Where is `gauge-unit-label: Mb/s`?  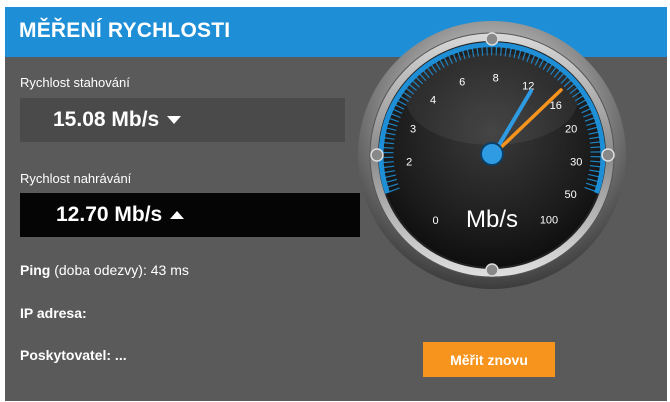 gauge-unit-label: Mb/s is located at coordinates (492, 219).